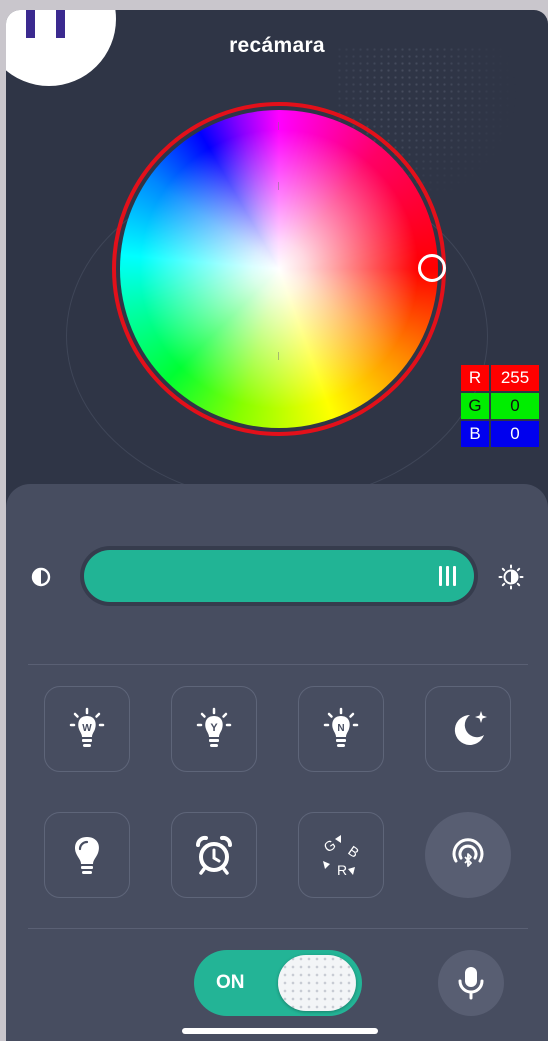  What do you see at coordinates (475, 434) in the screenshot?
I see `blue-label: B` at bounding box center [475, 434].